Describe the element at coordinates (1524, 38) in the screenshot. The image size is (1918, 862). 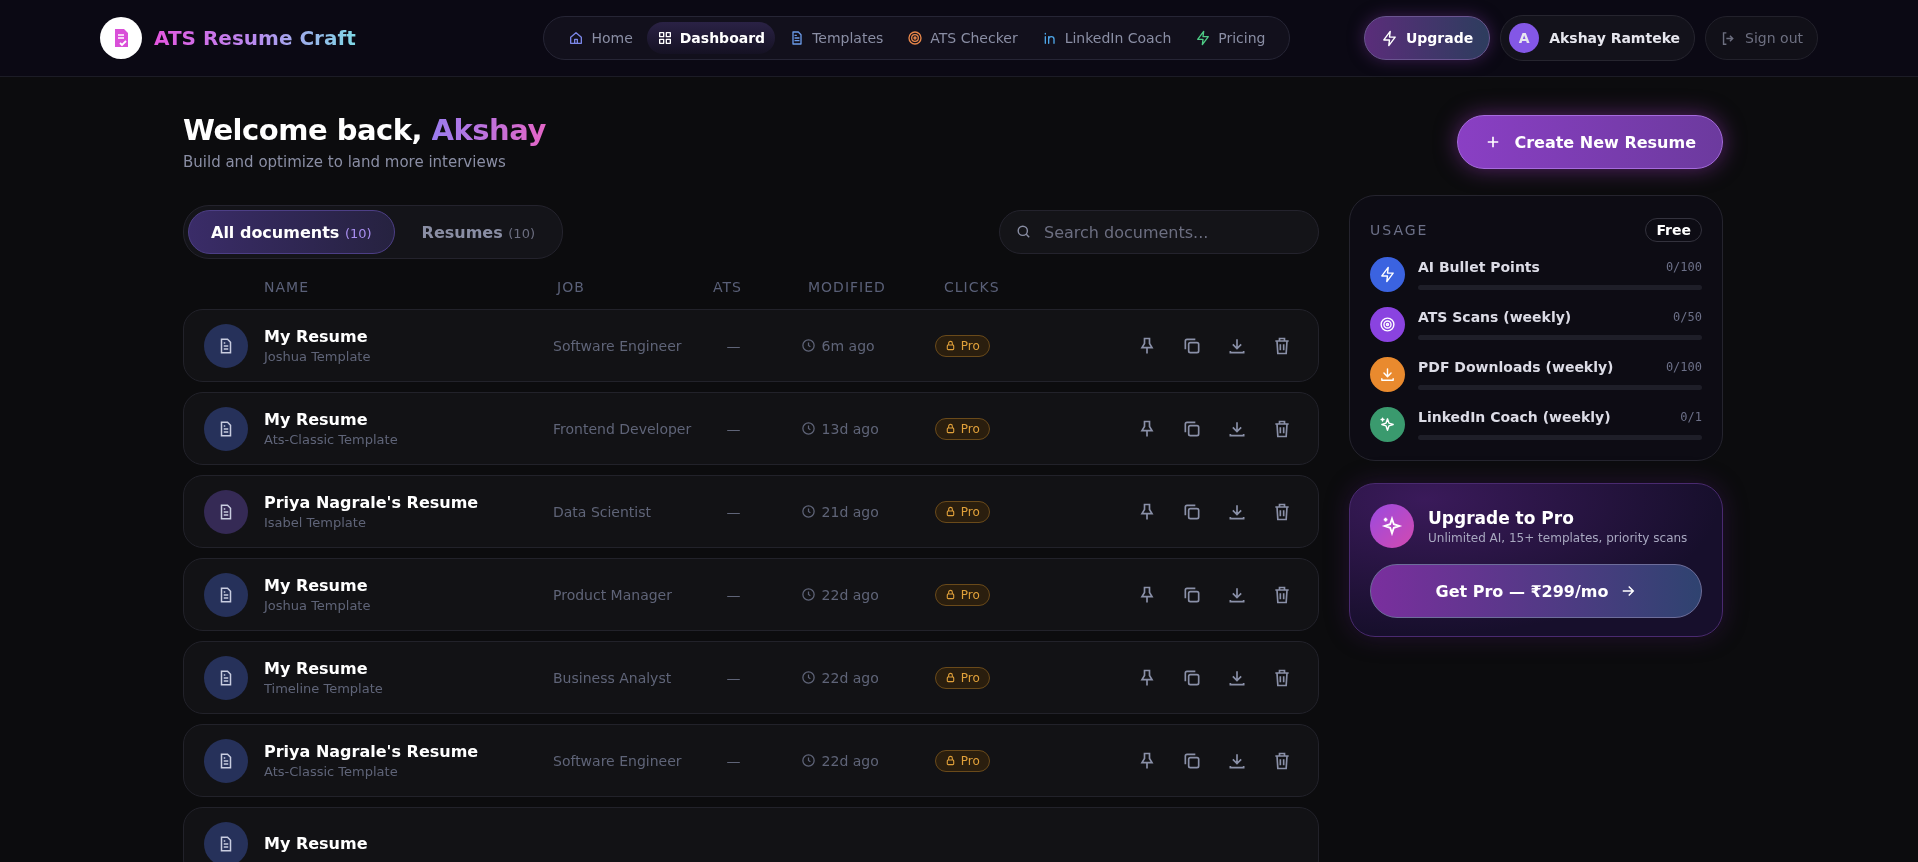
I see `avatar: A` at that location.